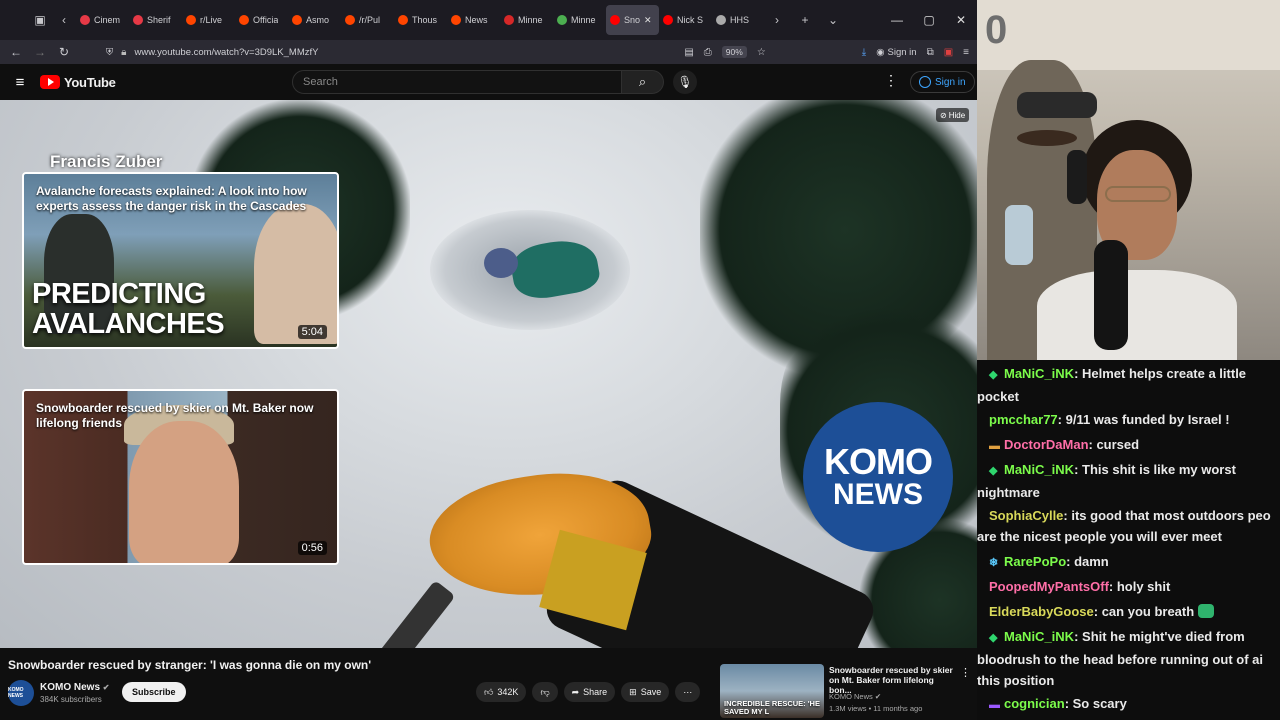 This screenshot has height=720, width=1280. What do you see at coordinates (40, 20) in the screenshot?
I see `tab-overview-icon: ▣` at bounding box center [40, 20].